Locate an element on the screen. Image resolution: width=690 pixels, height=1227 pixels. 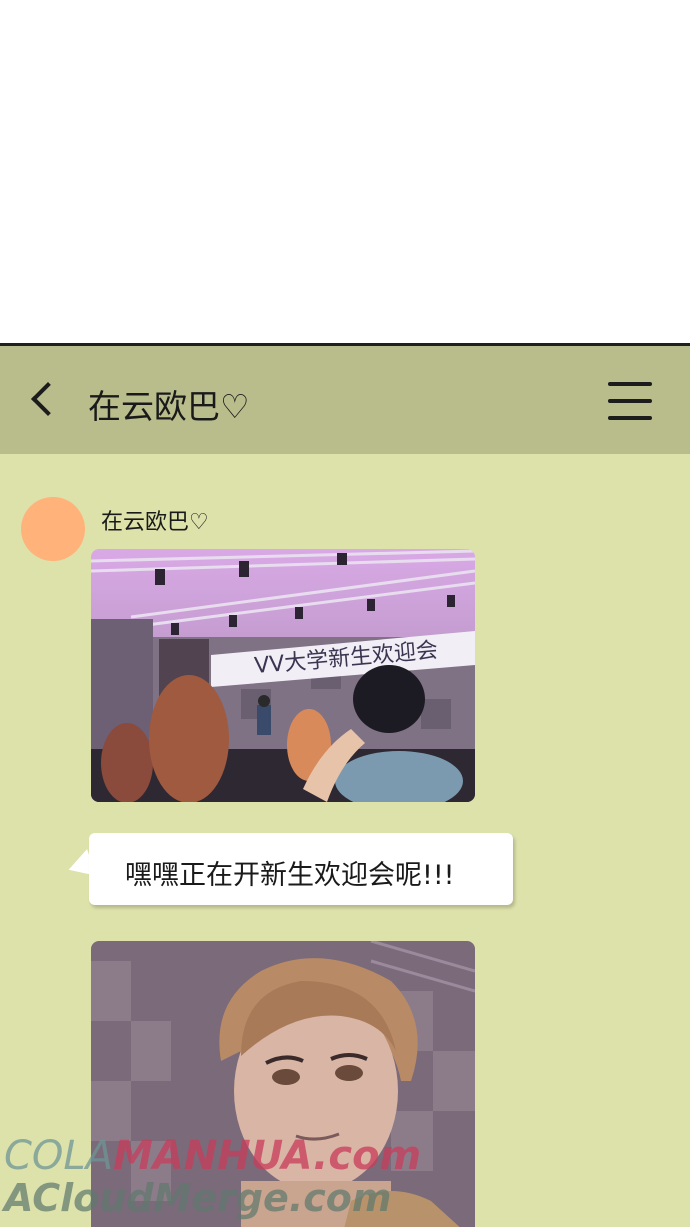
back-arrow-icon is located at coordinates (44, 399).